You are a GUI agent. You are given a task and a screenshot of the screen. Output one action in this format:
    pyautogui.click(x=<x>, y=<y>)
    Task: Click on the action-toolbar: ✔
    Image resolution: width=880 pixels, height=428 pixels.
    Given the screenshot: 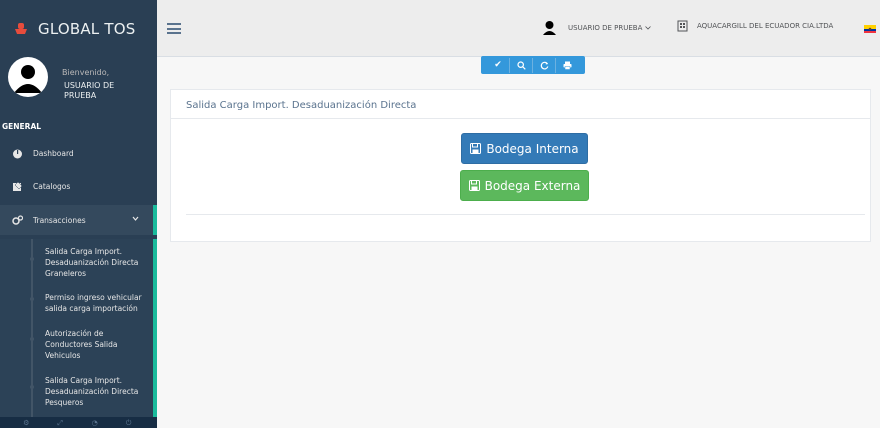 What is the action you would take?
    pyautogui.click(x=533, y=65)
    